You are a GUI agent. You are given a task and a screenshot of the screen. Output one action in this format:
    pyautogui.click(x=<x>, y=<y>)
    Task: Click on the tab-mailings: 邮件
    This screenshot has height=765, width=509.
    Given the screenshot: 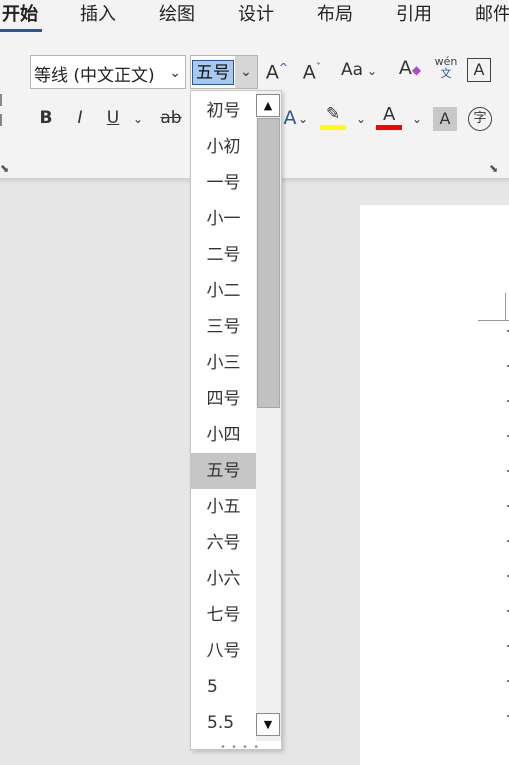 What is the action you would take?
    pyautogui.click(x=492, y=15)
    